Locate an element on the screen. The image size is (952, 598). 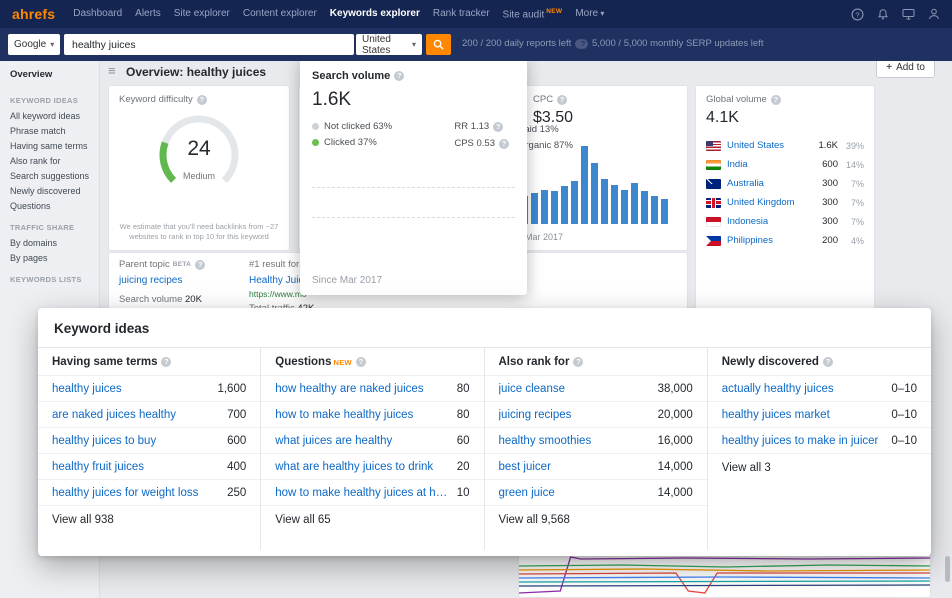
keyword-volume: 1,600 is located at coordinates (232, 388).